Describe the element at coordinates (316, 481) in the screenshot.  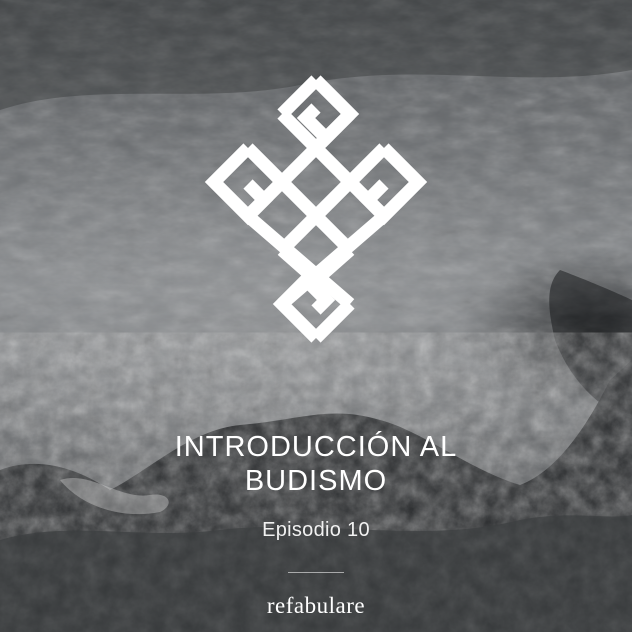
I see `title-line-2: BUDISMO` at that location.